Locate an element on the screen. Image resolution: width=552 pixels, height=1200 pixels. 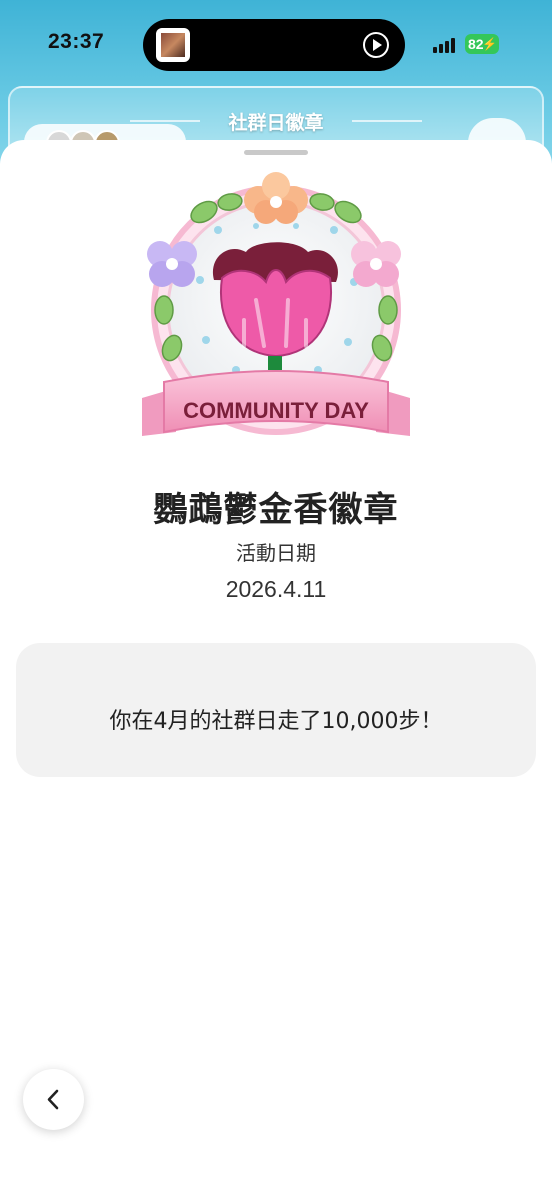
event-date-label: 活動日期 is located at coordinates (276, 553).